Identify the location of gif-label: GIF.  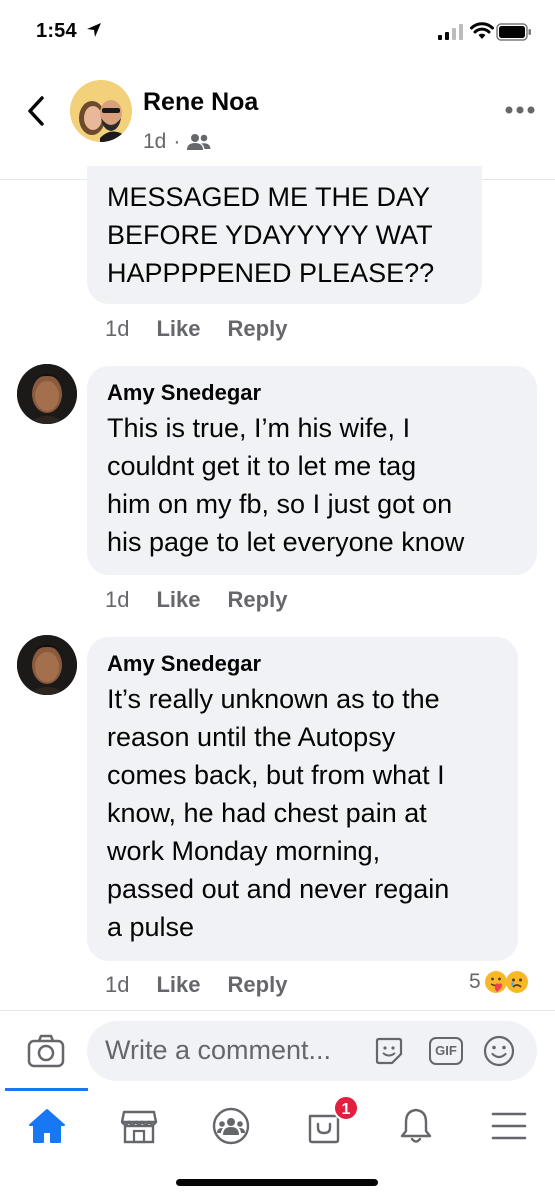
(446, 1050).